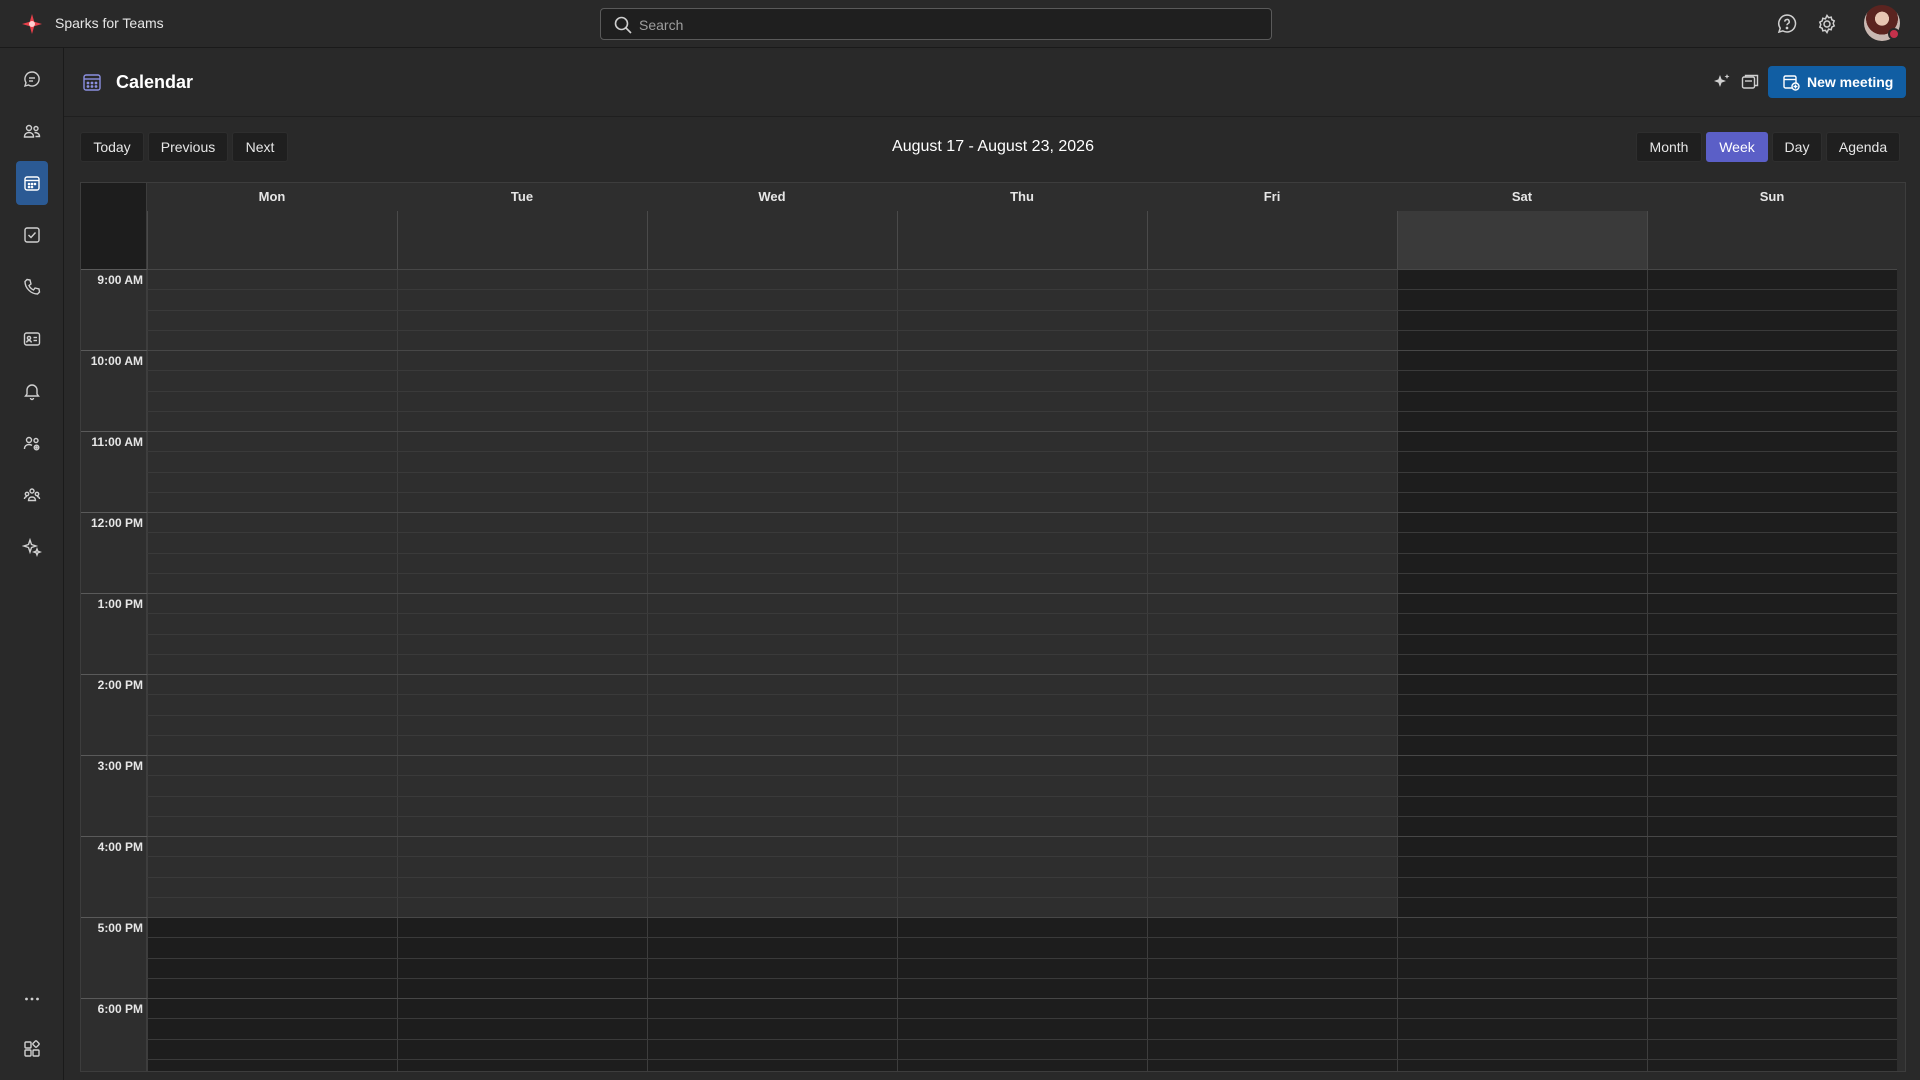 The height and width of the screenshot is (1080, 1920). What do you see at coordinates (1669, 147) in the screenshot?
I see `view-month-button: Month` at bounding box center [1669, 147].